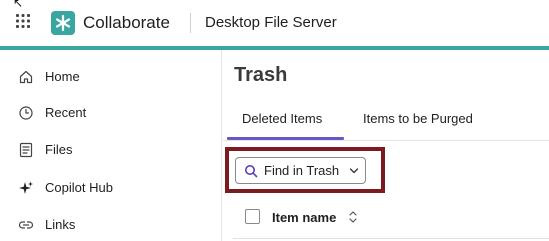  I want to click on sidebar-item-home: Home, so click(111, 77).